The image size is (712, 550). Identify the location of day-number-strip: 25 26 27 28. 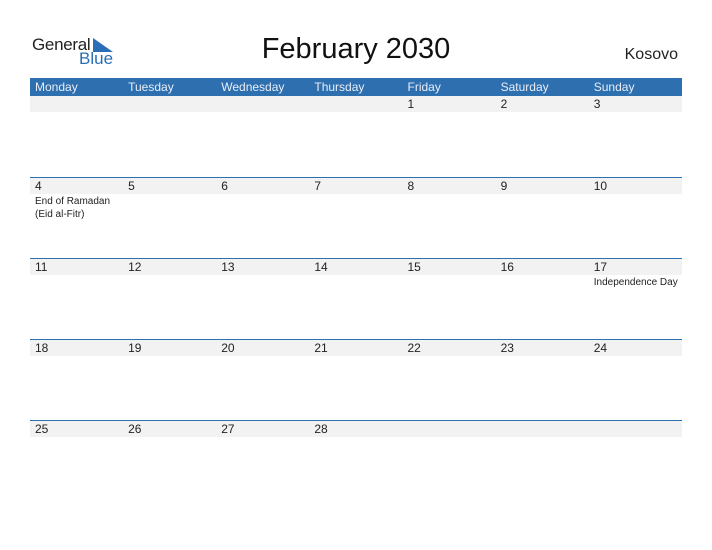
(356, 429).